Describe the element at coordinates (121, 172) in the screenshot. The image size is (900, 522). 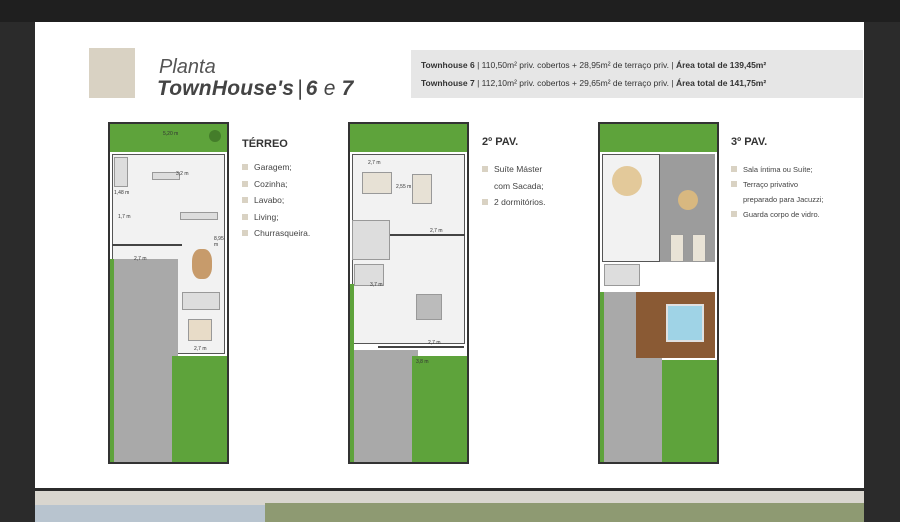
I see `lavabo` at that location.